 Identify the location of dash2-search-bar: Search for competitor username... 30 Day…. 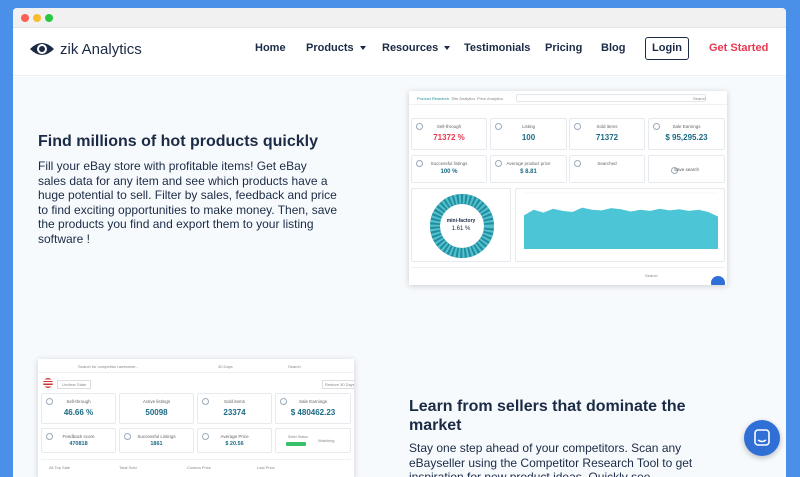
(196, 366).